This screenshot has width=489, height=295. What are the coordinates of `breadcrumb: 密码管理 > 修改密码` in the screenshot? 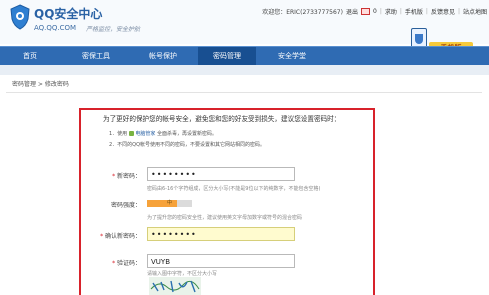 It's located at (40, 84).